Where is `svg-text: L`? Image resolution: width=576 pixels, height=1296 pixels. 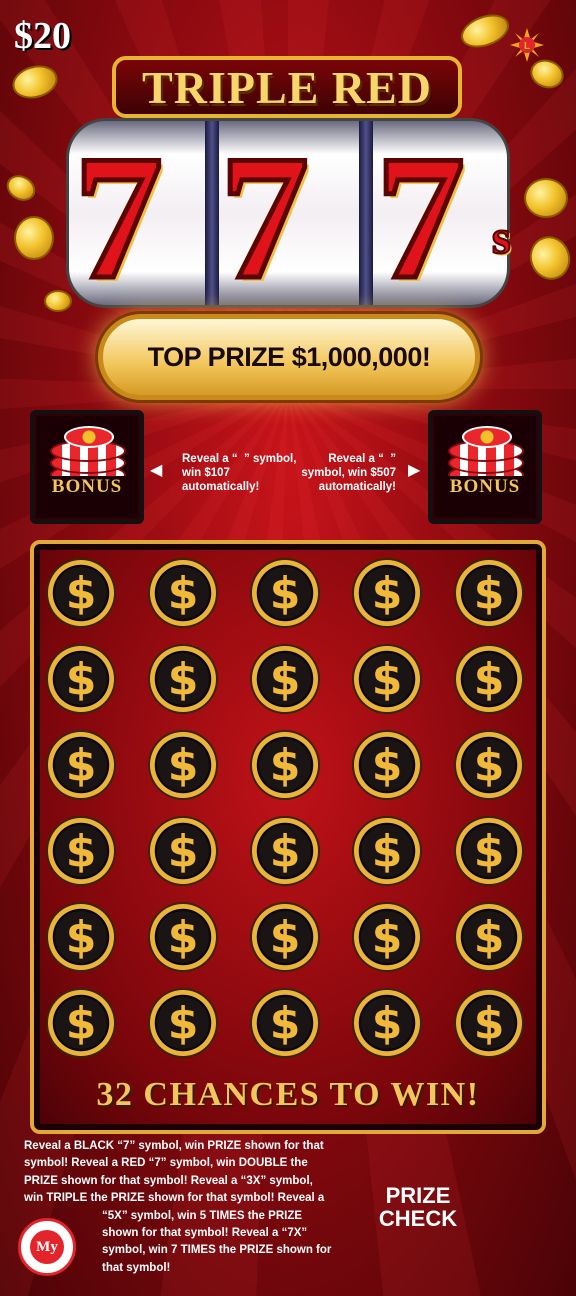 svg-text: L is located at coordinates (527, 46).